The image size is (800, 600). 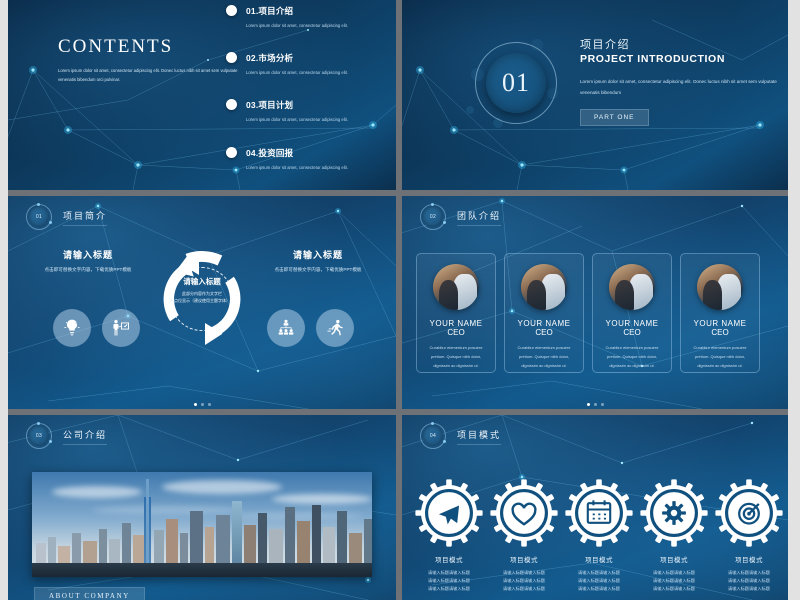 What do you see at coordinates (116, 46) in the screenshot?
I see `page-title: CONTENTS` at bounding box center [116, 46].